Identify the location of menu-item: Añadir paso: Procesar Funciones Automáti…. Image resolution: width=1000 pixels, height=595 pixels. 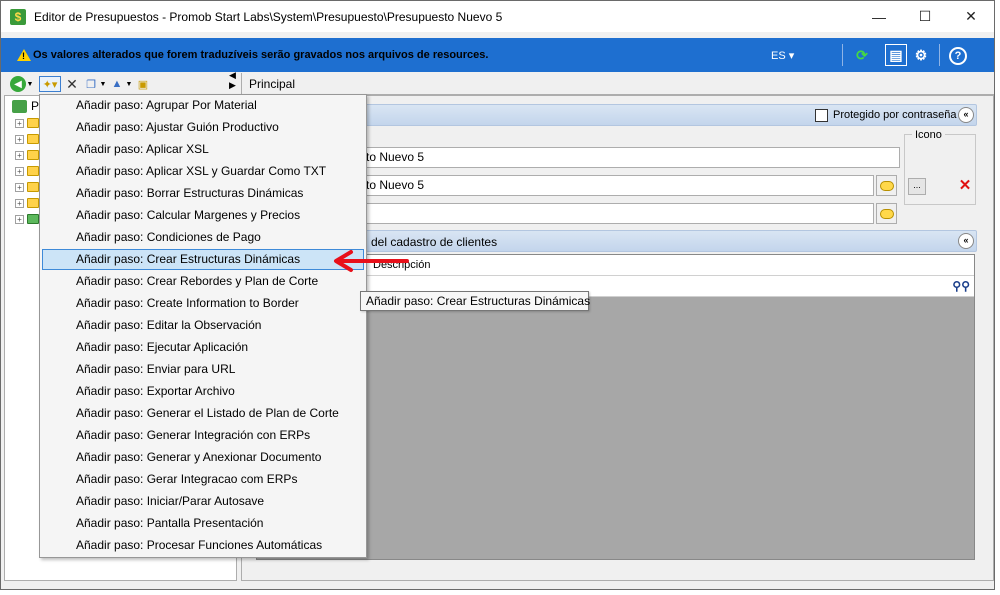
(203, 545).